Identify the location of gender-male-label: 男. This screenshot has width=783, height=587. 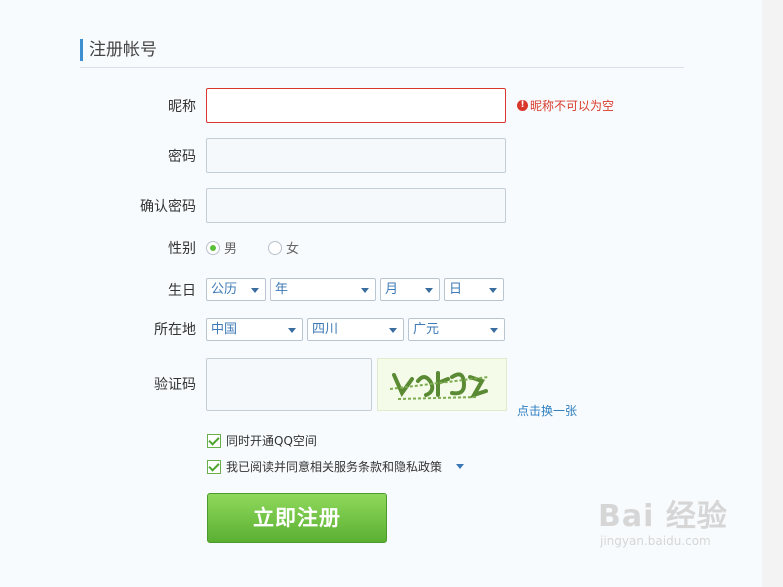
(231, 249).